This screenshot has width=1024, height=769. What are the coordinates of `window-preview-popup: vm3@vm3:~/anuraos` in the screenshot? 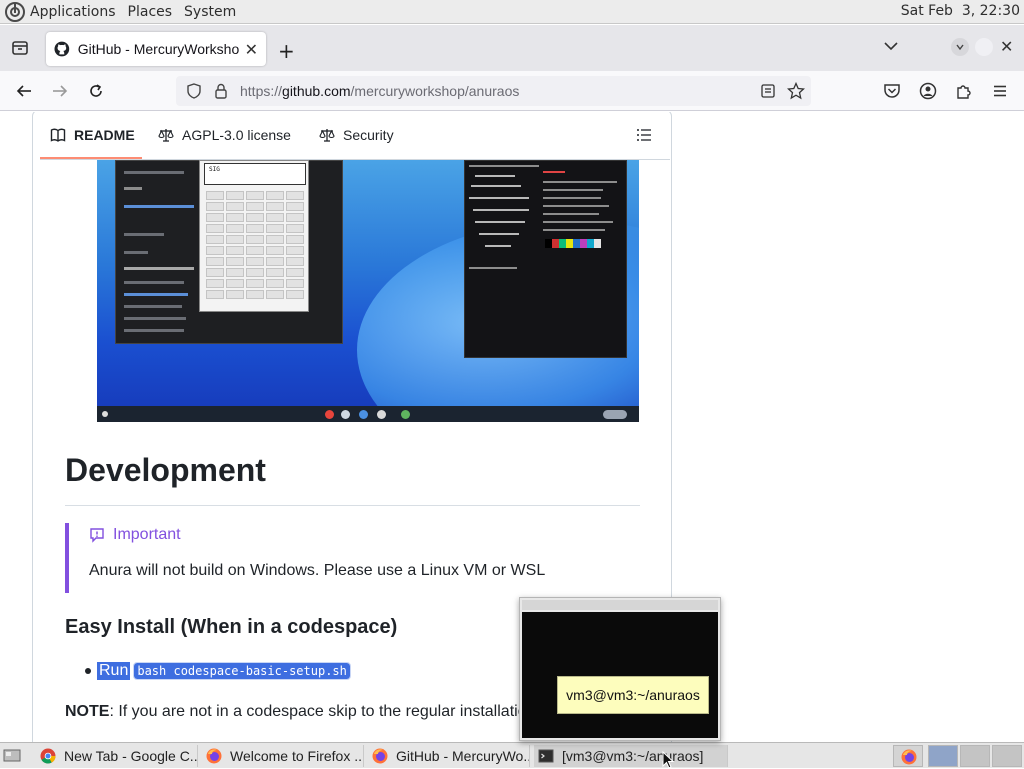 It's located at (620, 669).